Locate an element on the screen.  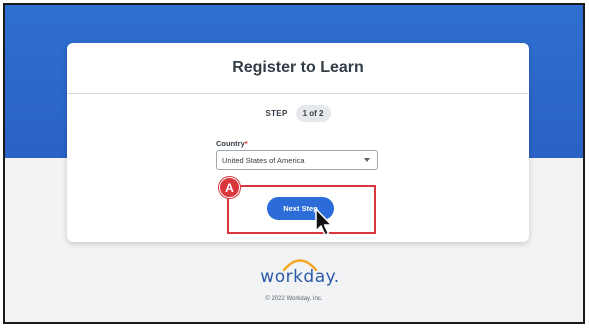
workday-logo: workday. is located at coordinates (300, 273).